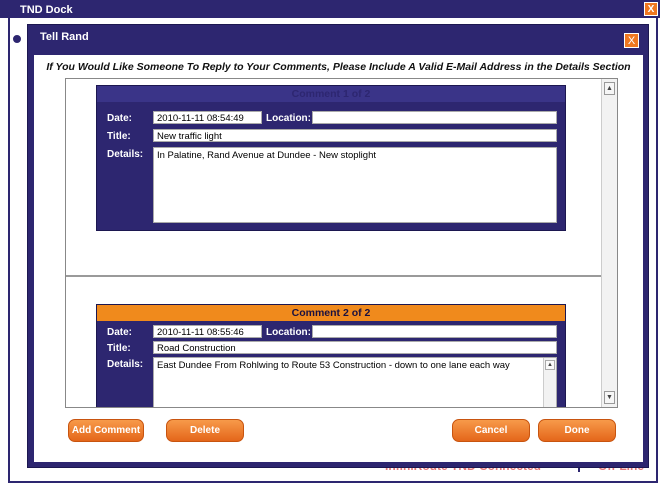 The height and width of the screenshot is (487, 660). I want to click on panel-scrollbar: ▲ ▼, so click(609, 243).